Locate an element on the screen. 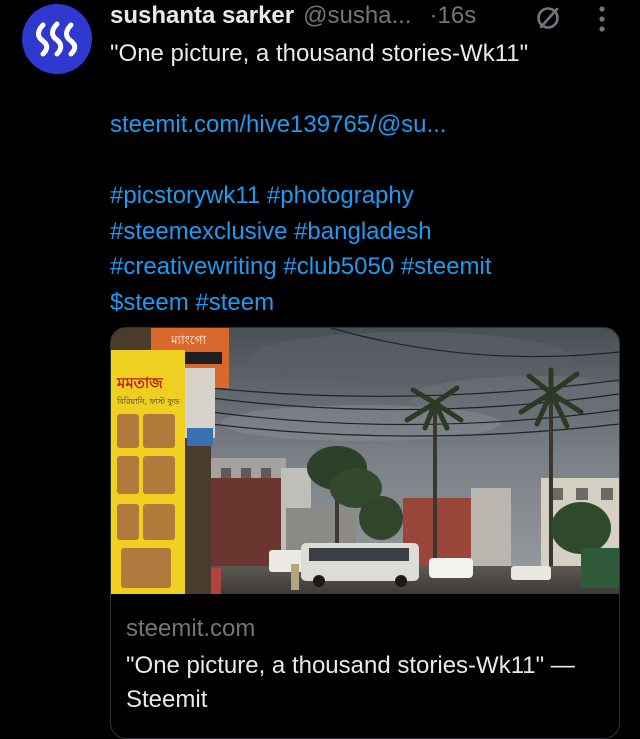 The width and height of the screenshot is (640, 739). hashtag-line: $steem #steem is located at coordinates (365, 303).